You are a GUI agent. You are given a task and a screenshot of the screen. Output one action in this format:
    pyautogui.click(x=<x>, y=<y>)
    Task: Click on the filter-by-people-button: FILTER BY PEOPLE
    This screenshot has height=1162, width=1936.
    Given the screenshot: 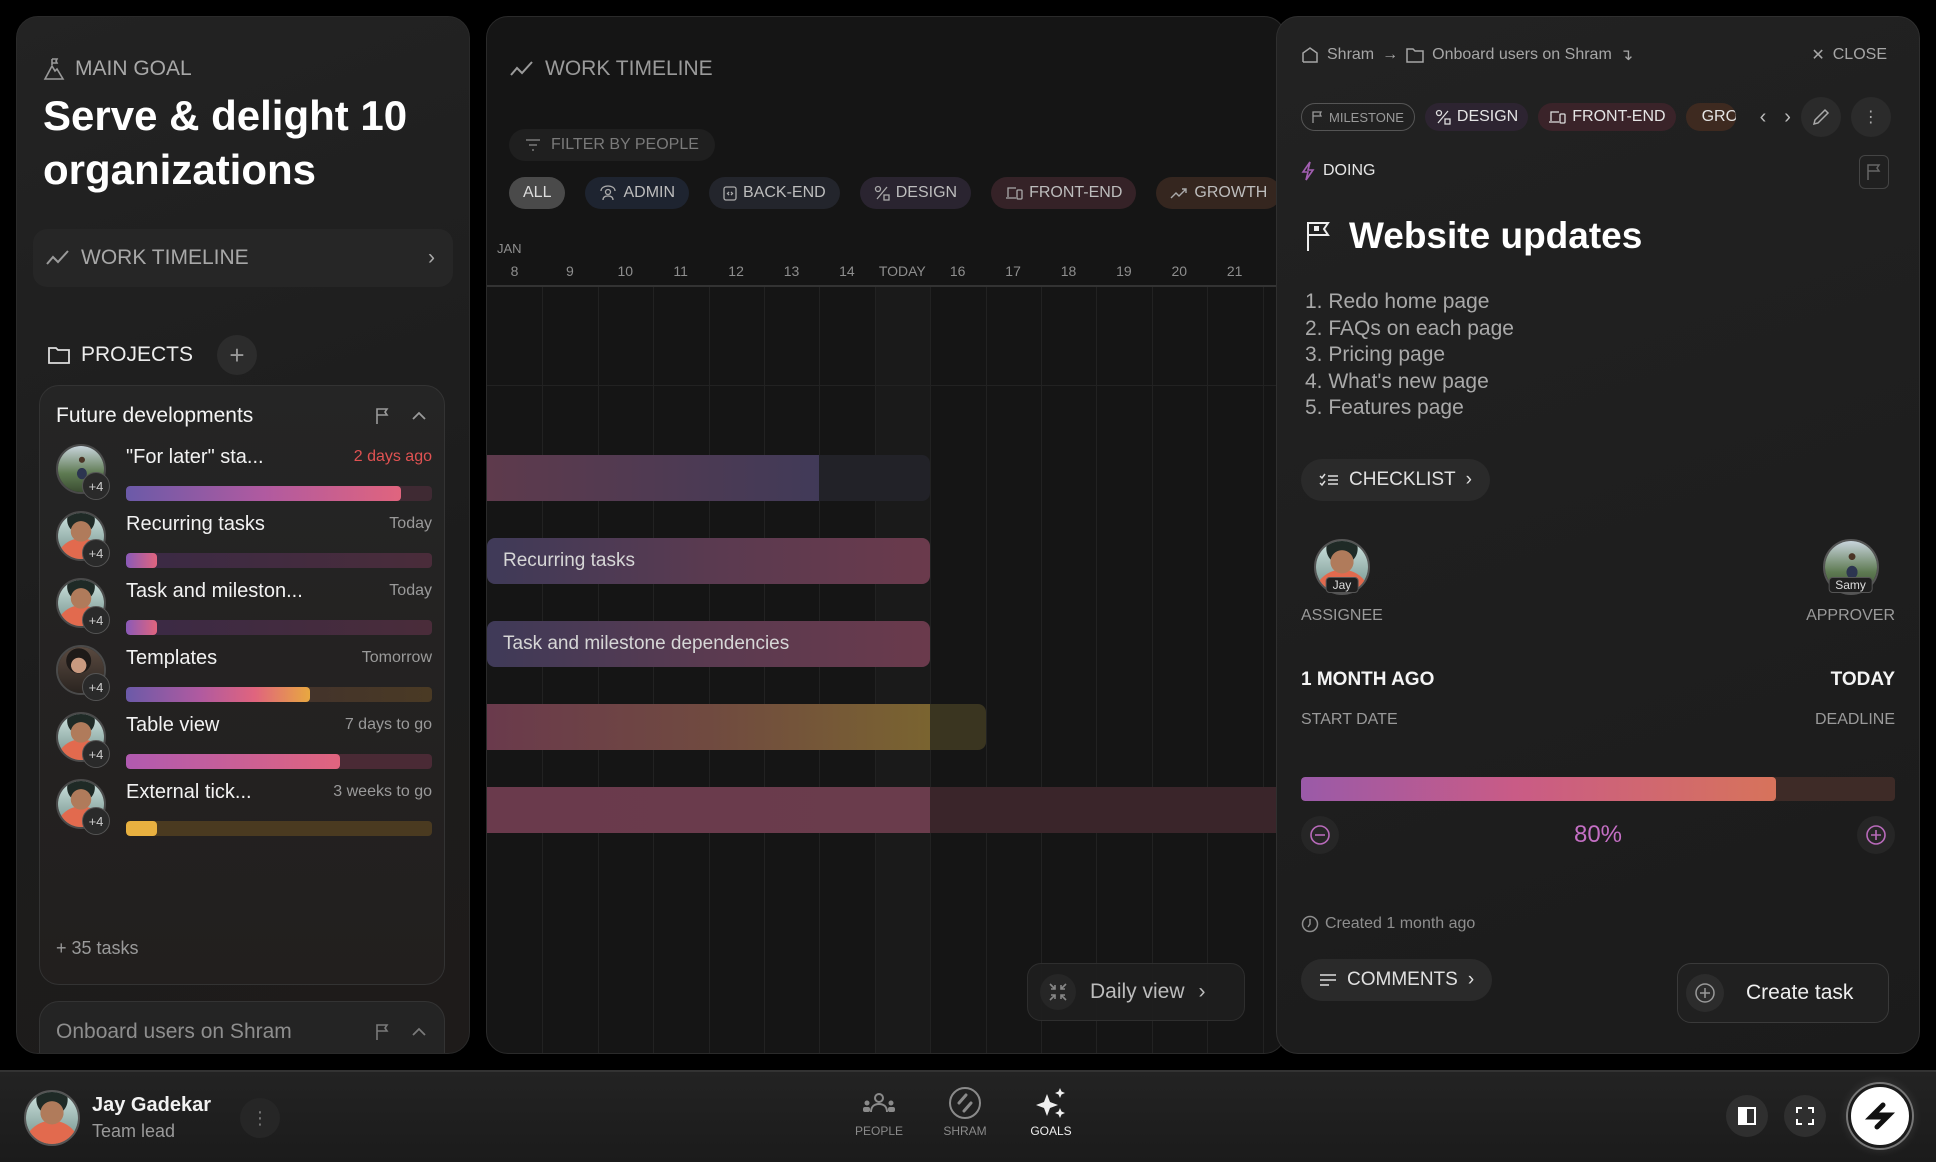 What is the action you would take?
    pyautogui.click(x=612, y=145)
    